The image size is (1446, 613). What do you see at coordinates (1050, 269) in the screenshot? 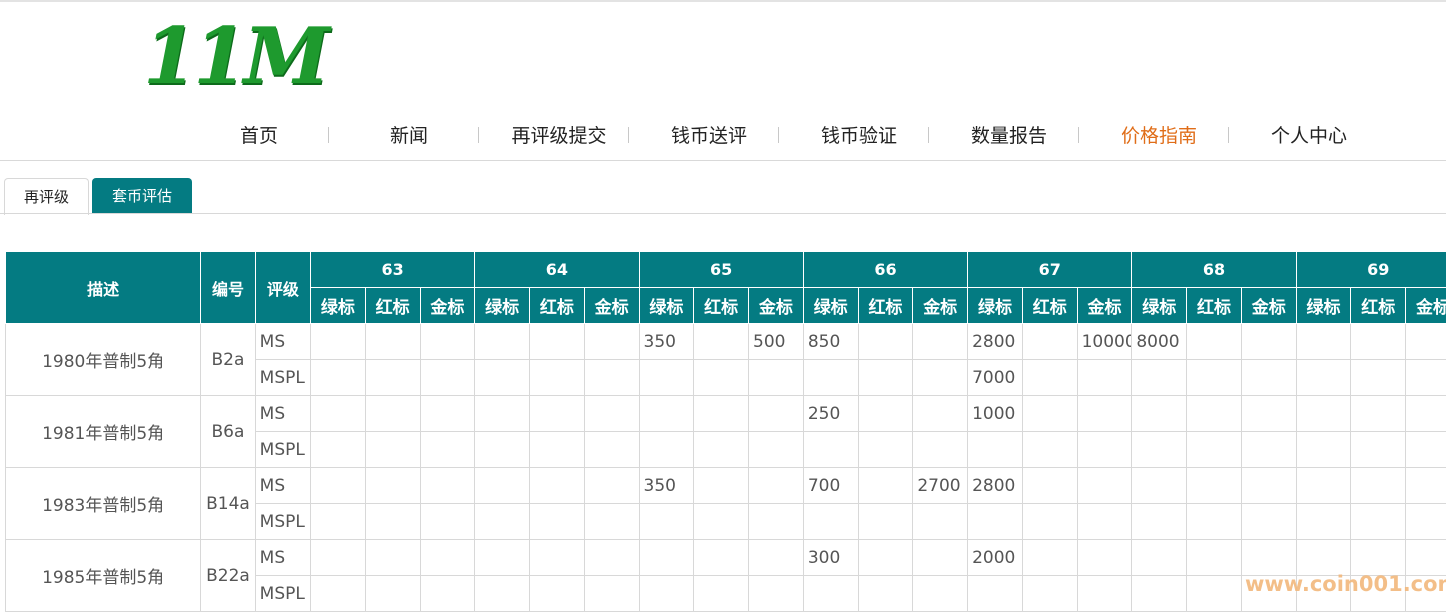
I see `header-grade-67: 67` at bounding box center [1050, 269].